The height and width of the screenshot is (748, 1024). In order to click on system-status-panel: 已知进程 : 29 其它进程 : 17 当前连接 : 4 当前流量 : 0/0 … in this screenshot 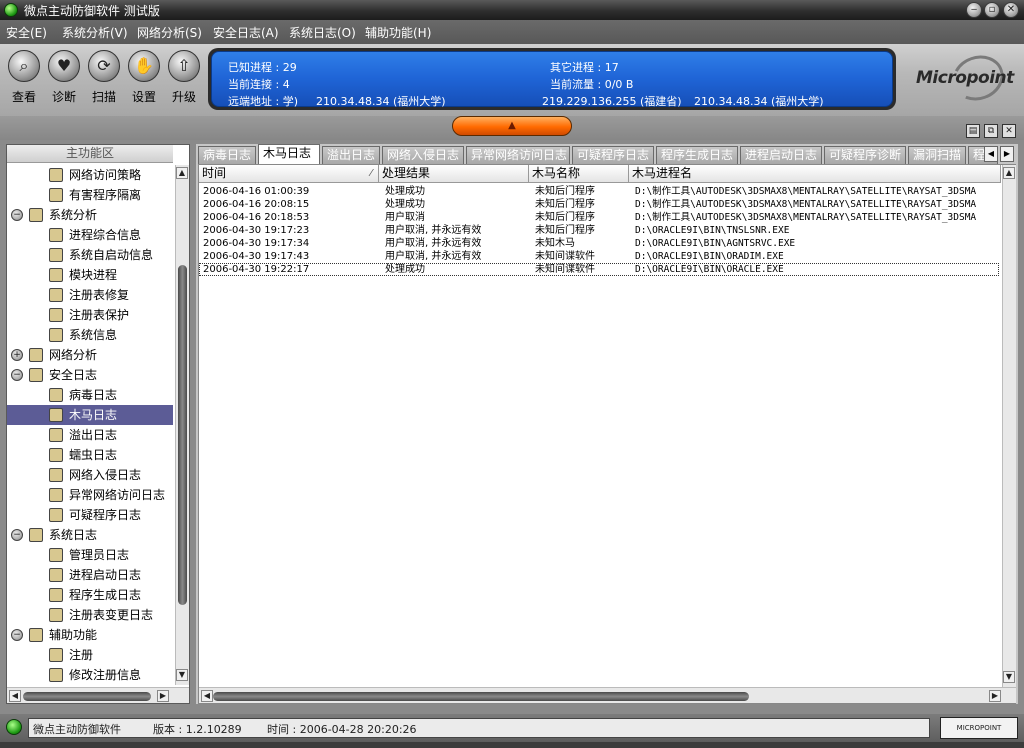, I will do `click(552, 79)`.